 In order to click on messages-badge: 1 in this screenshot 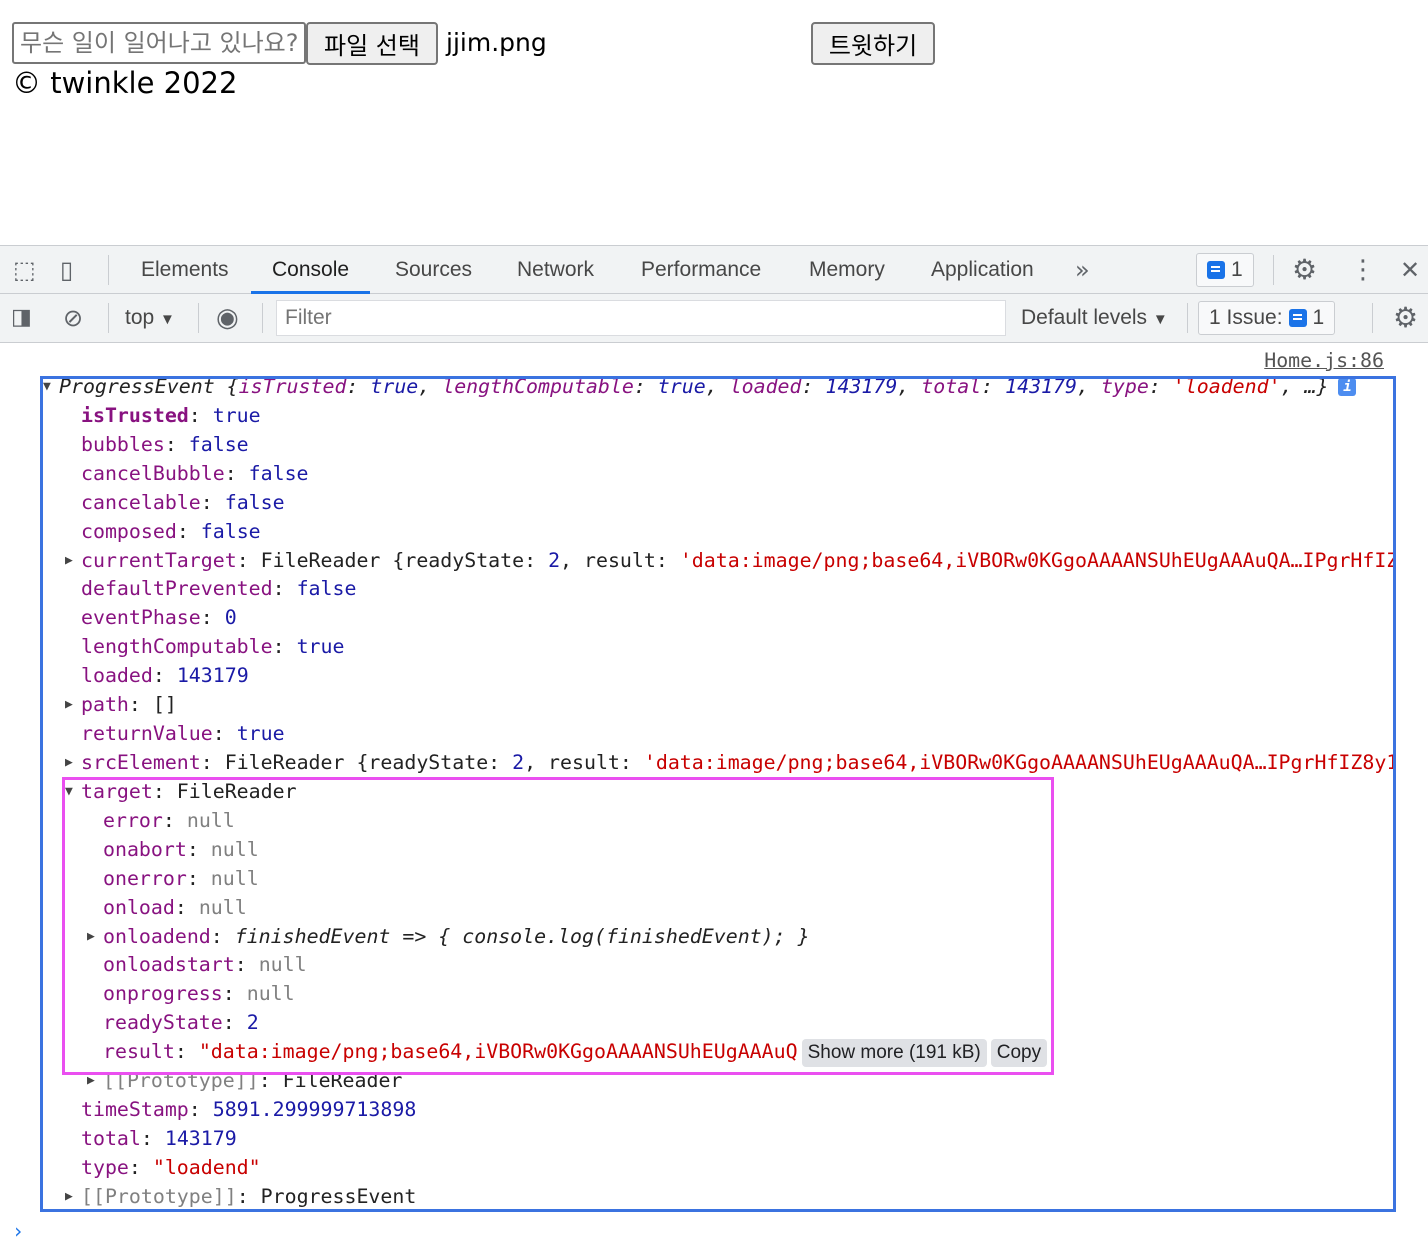, I will do `click(1225, 270)`.